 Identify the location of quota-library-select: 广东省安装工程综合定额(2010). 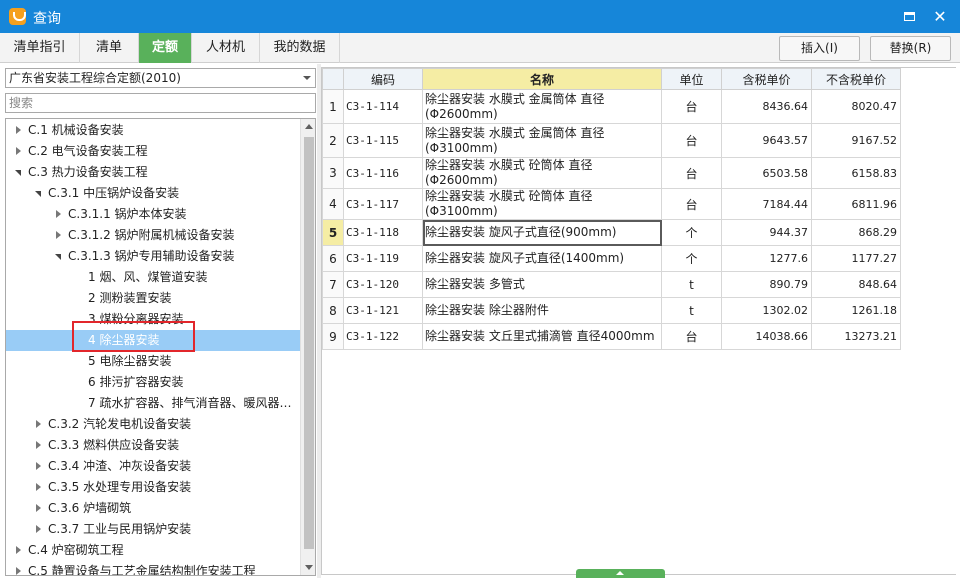
(160, 78).